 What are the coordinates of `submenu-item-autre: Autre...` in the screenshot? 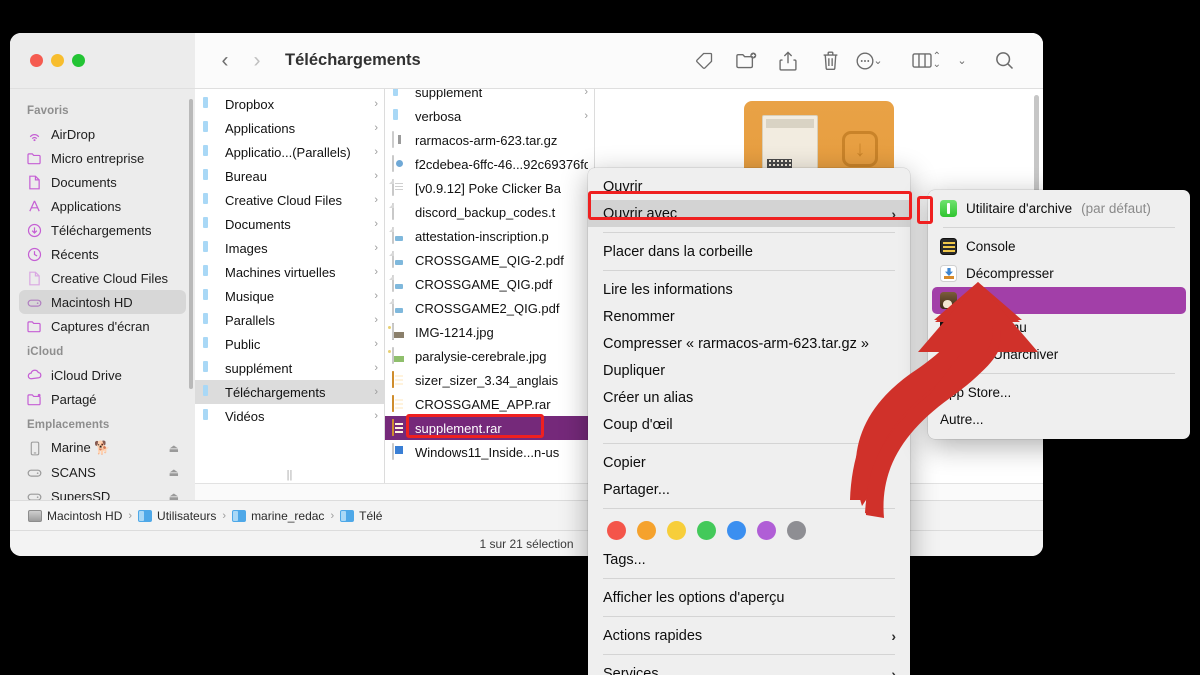 It's located at (1059, 419).